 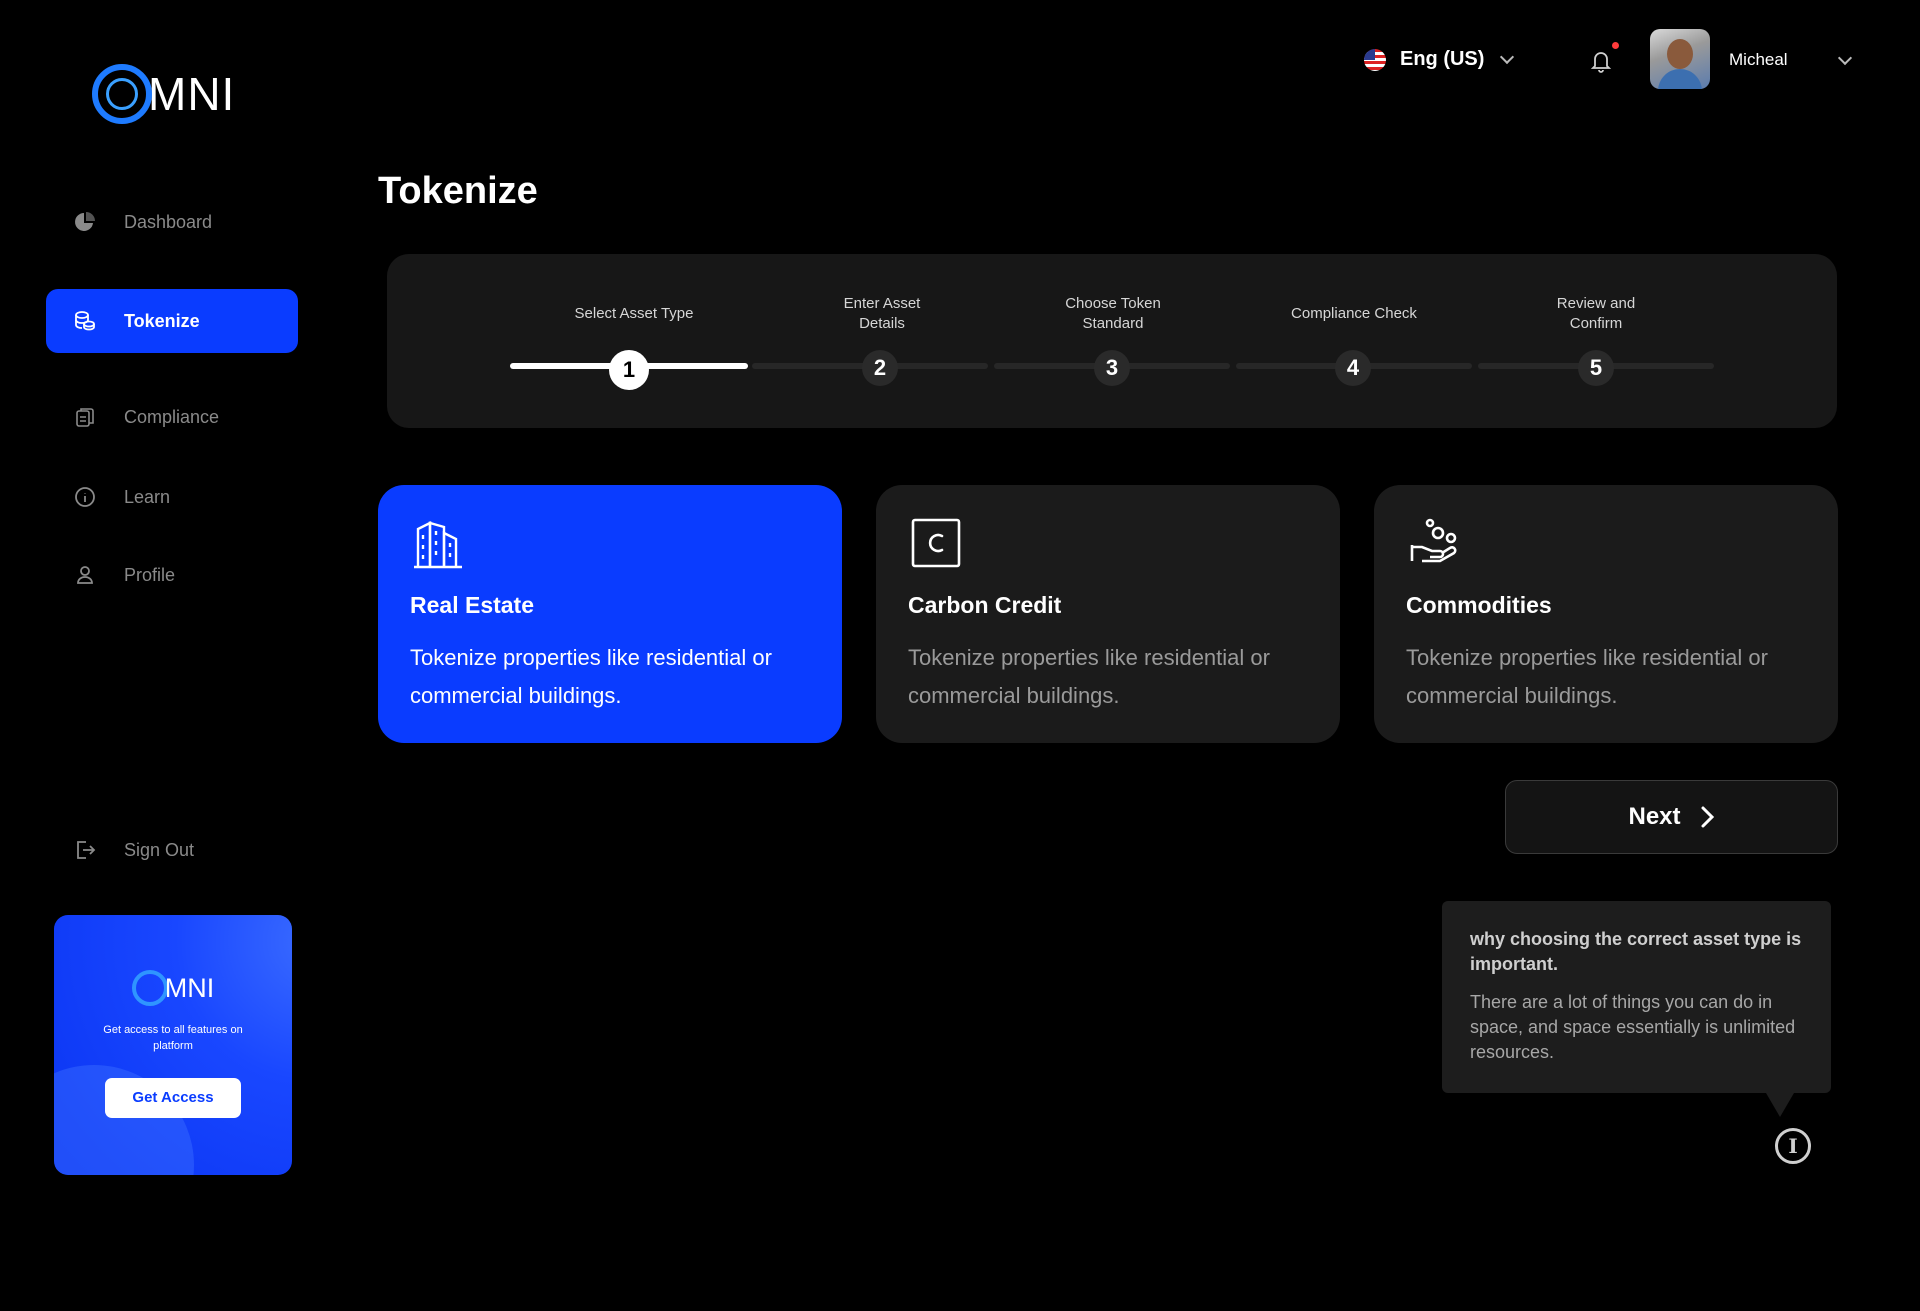 I want to click on sign-out-label: Sign Out, so click(x=159, y=849).